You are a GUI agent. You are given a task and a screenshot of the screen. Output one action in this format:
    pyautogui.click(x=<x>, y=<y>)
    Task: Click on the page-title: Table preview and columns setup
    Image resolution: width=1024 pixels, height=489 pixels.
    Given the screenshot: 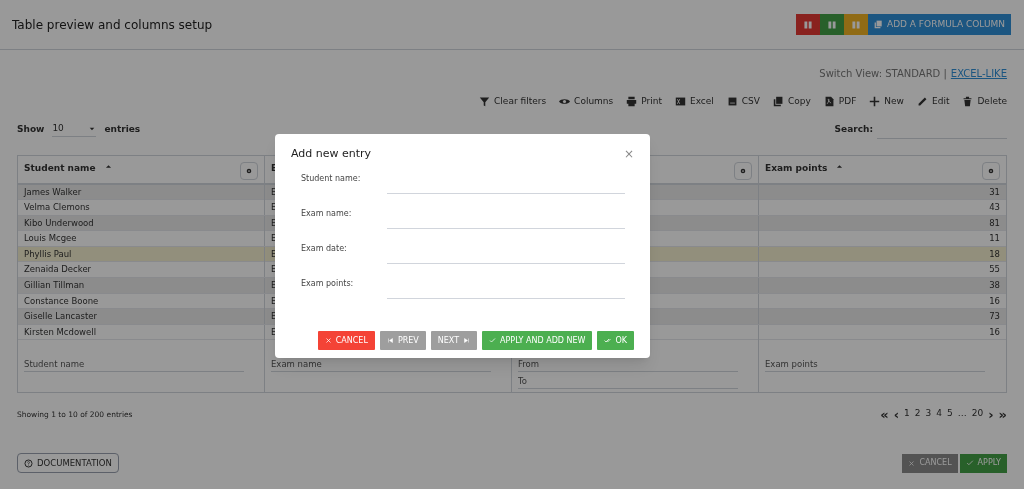 What is the action you would take?
    pyautogui.click(x=112, y=25)
    